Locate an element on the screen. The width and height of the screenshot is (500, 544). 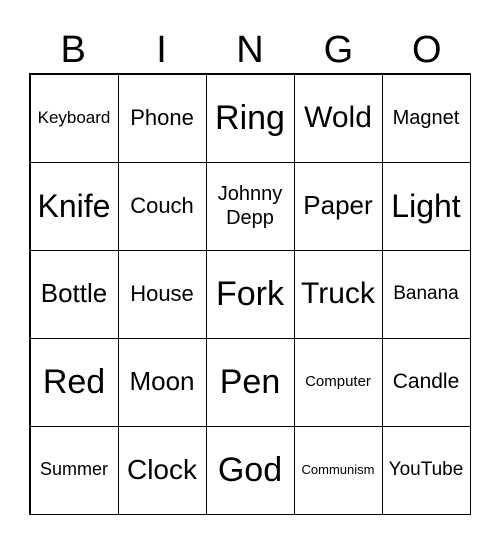
bingo-cell: Candle is located at coordinates (426, 382).